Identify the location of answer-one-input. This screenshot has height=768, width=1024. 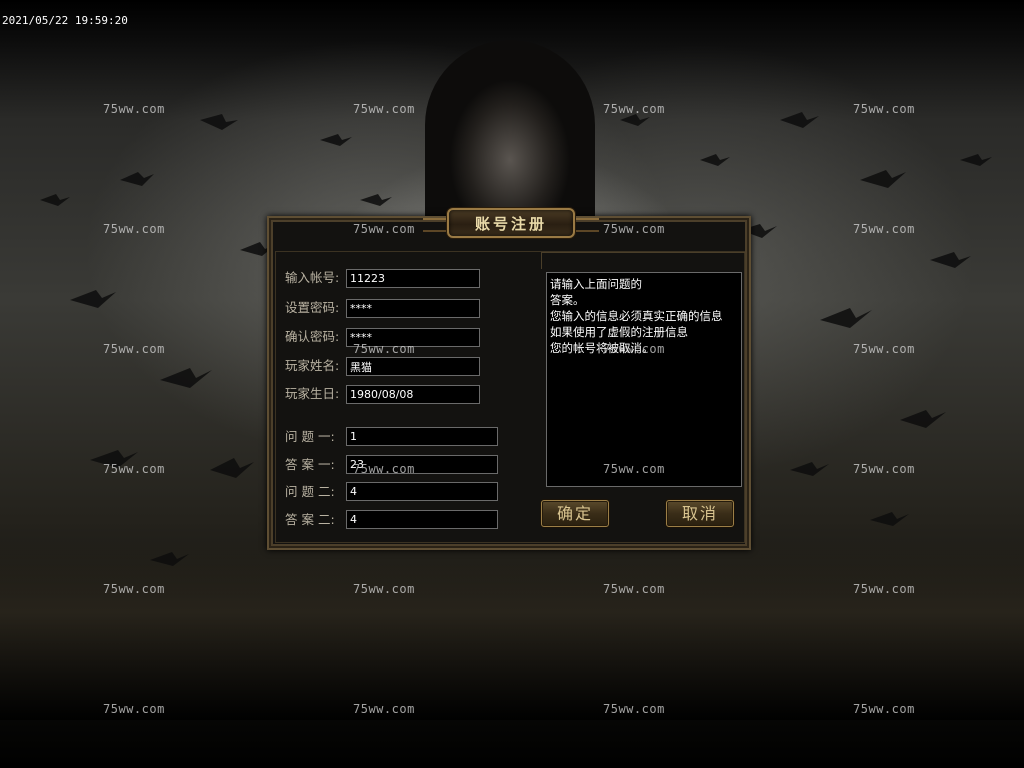
(422, 464).